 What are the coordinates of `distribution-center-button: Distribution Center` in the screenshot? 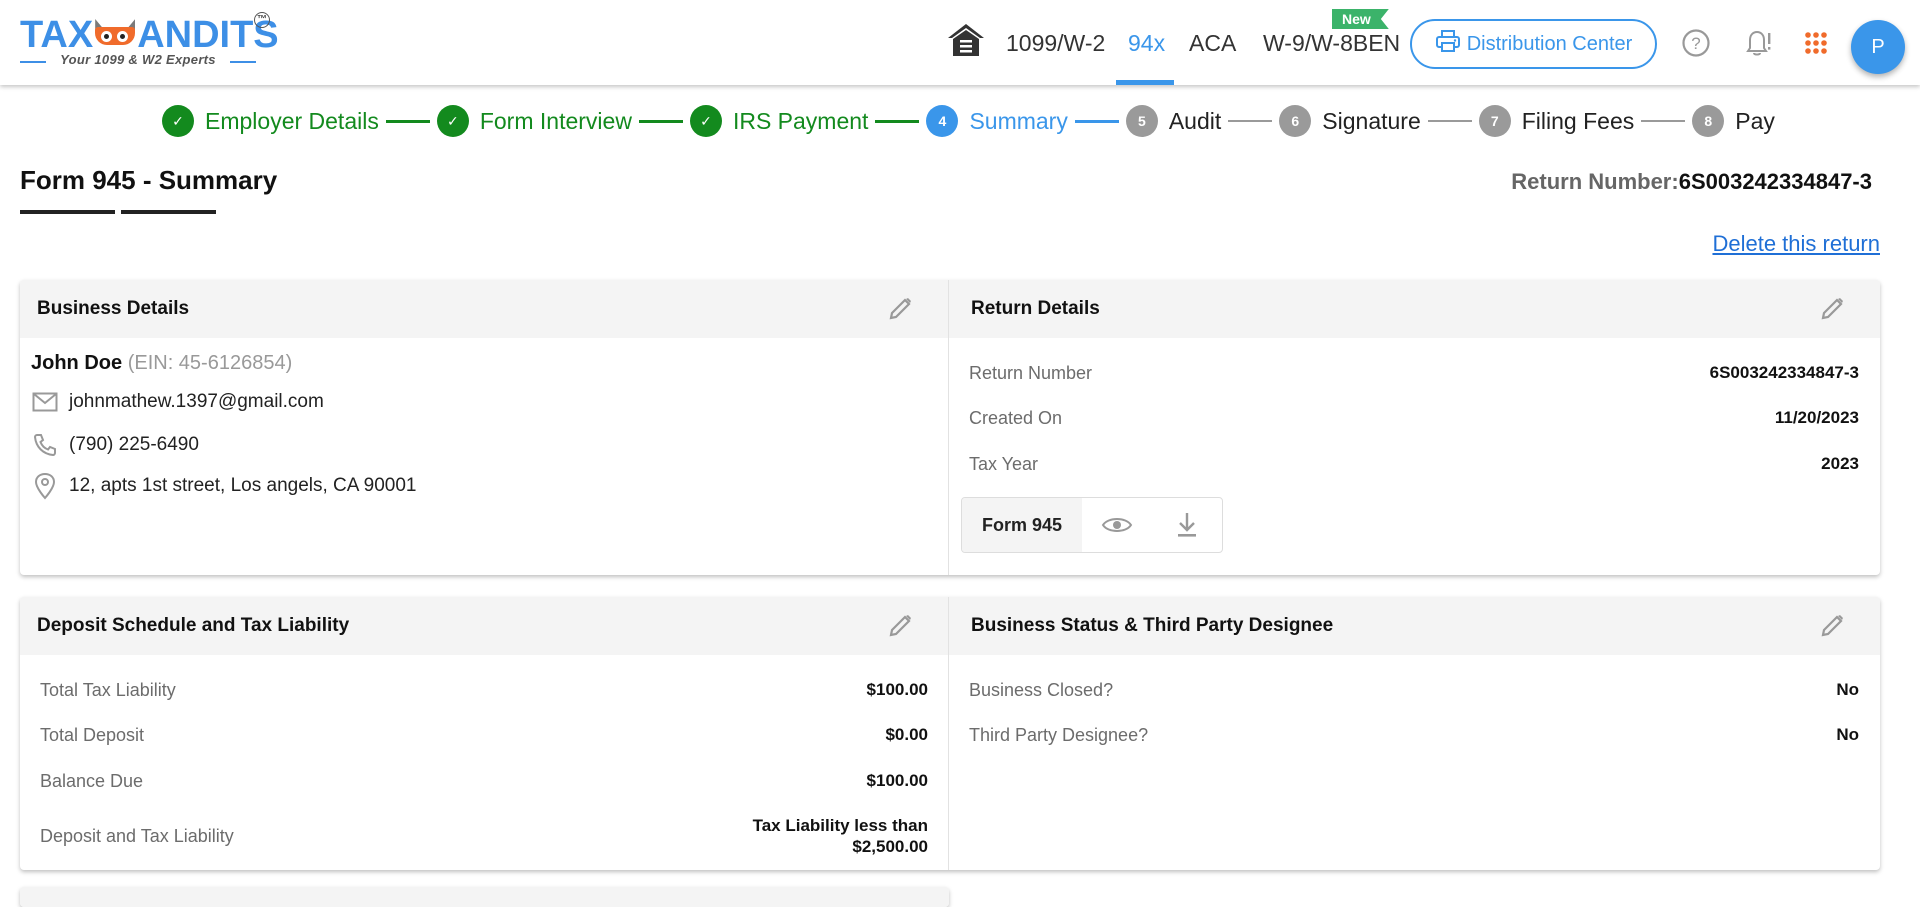 It's located at (1533, 44).